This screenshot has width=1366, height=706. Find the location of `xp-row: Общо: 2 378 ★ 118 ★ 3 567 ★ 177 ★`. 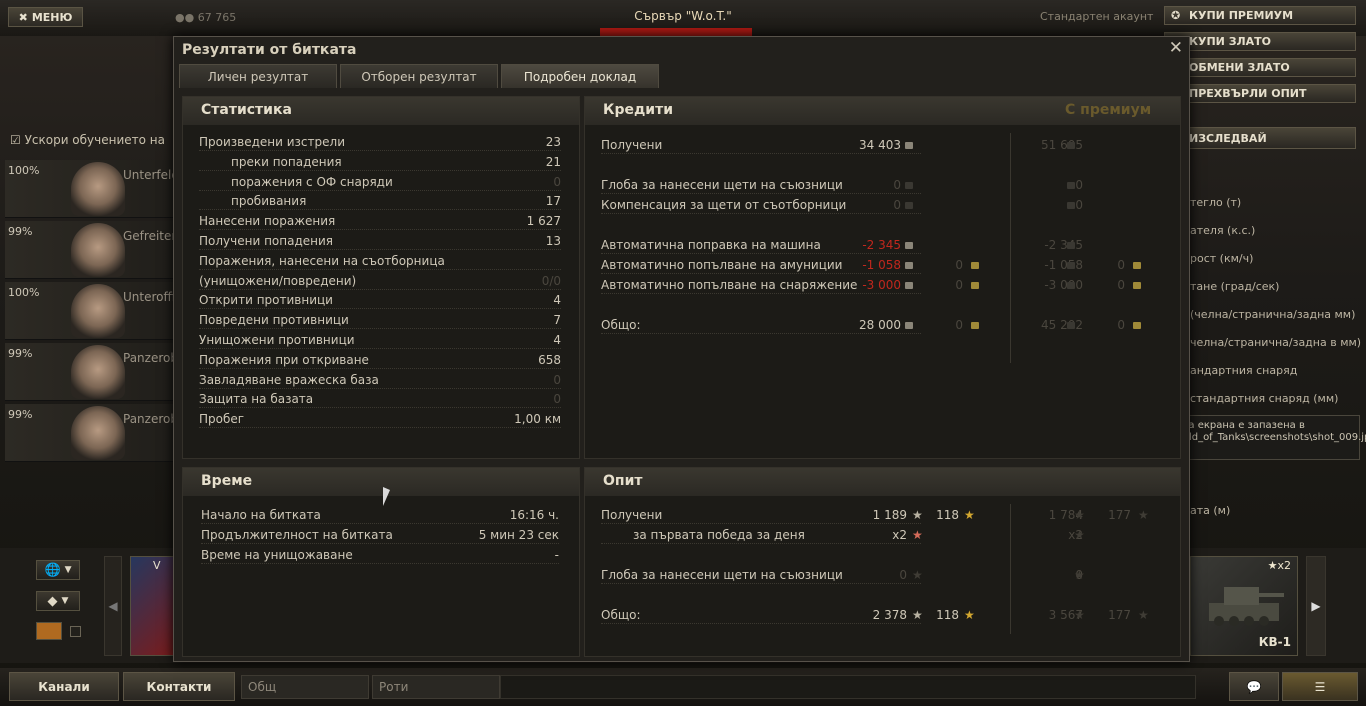

xp-row: Общо: 2 378 ★ 118 ★ 3 567 ★ 177 ★ is located at coordinates (886, 617).